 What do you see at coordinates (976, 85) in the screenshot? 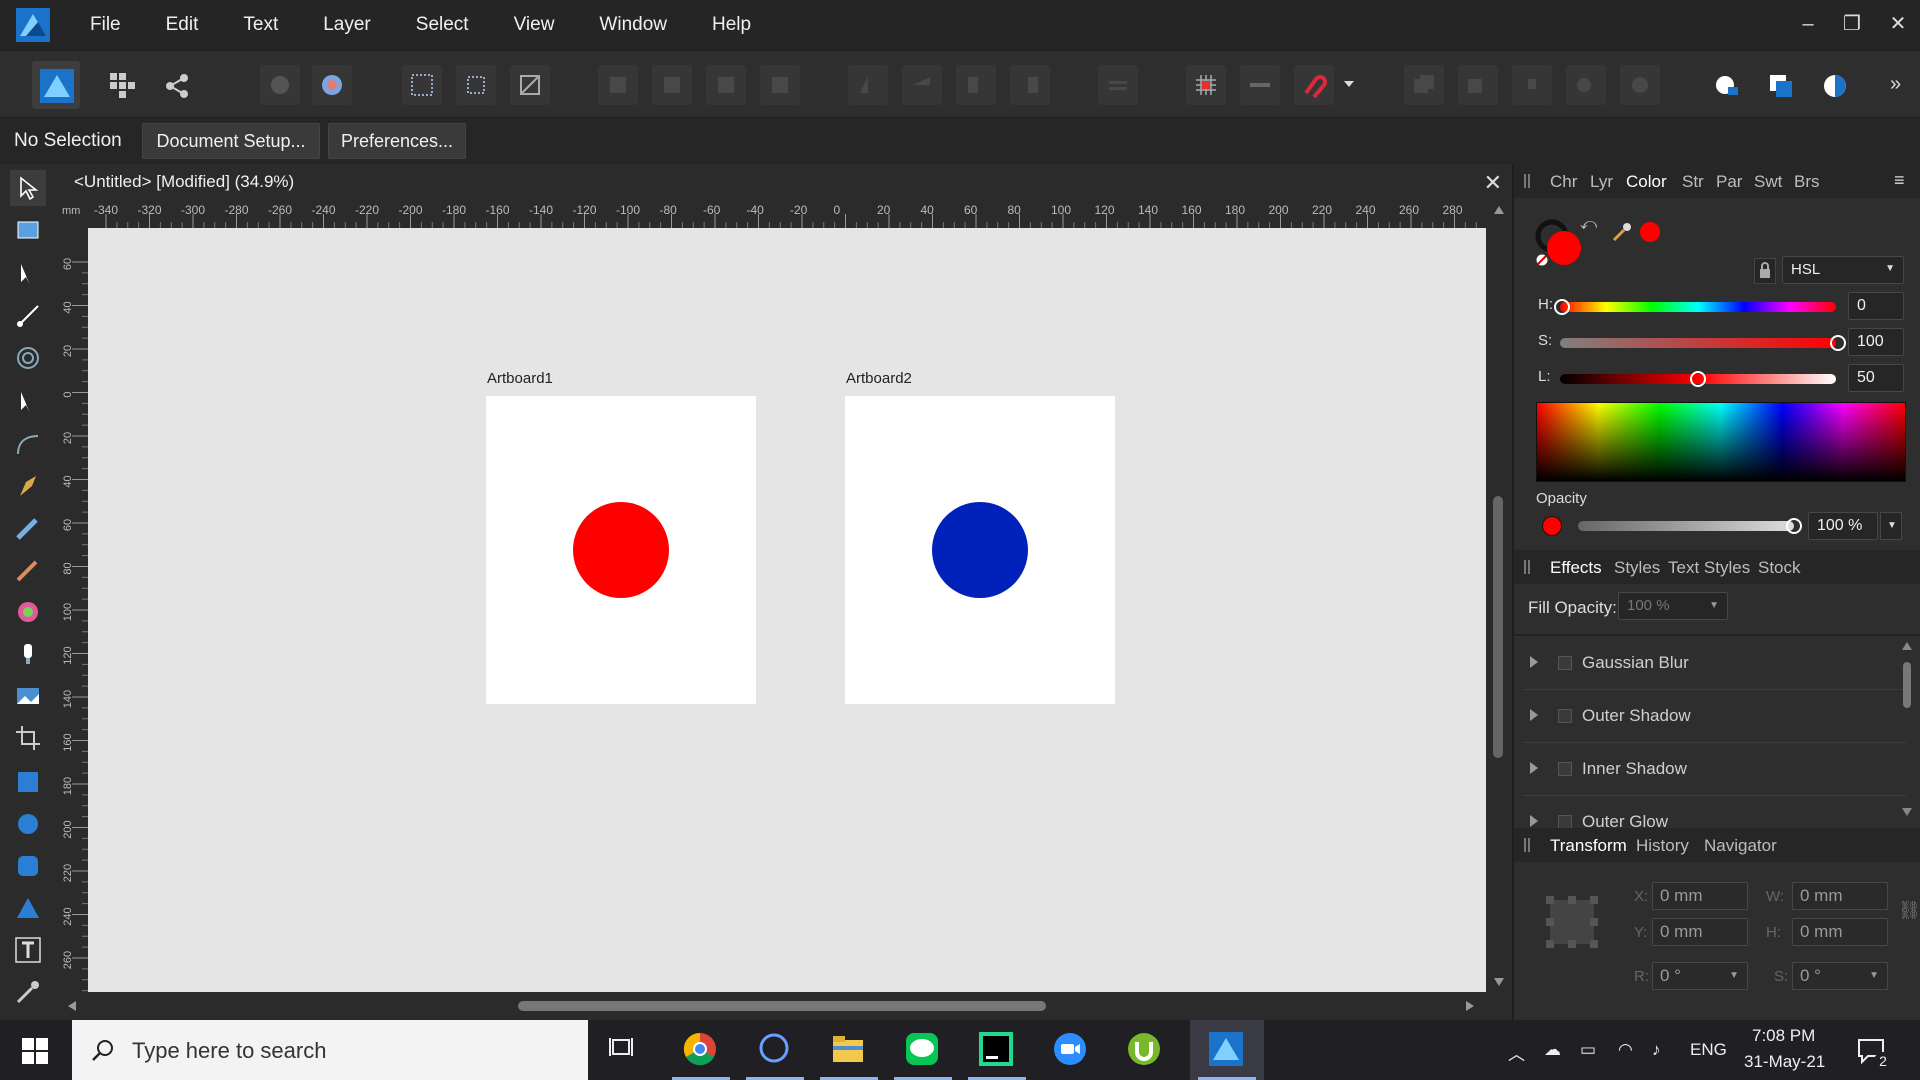
I see `rotate-left-button` at bounding box center [976, 85].